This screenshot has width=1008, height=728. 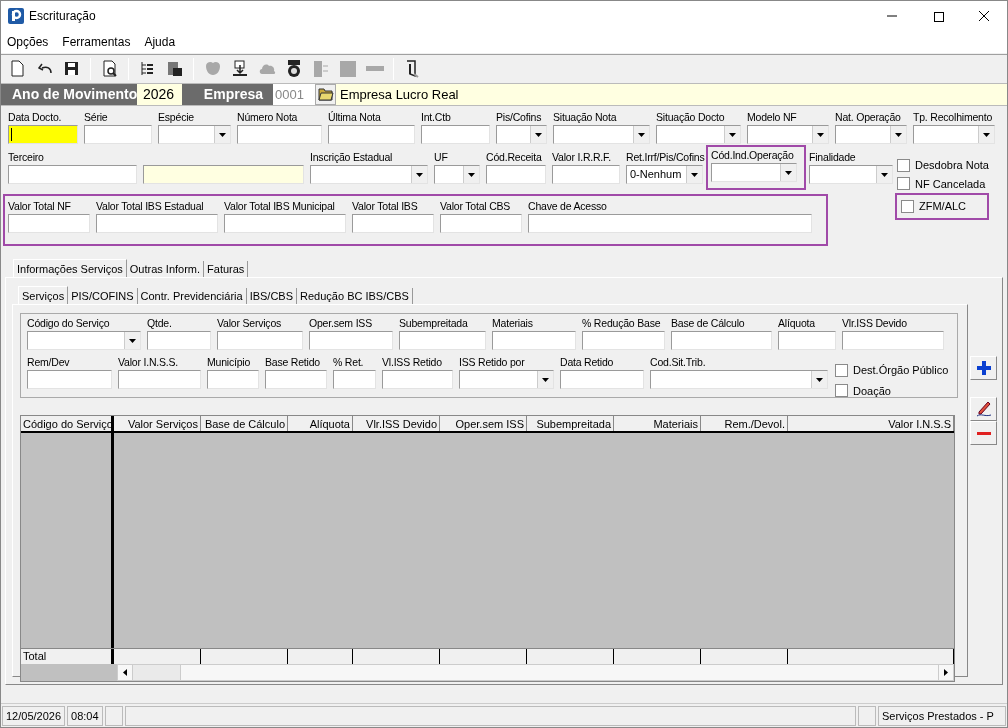 What do you see at coordinates (901, 370) in the screenshot?
I see `checkbox-label: Dest.Órgão Público` at bounding box center [901, 370].